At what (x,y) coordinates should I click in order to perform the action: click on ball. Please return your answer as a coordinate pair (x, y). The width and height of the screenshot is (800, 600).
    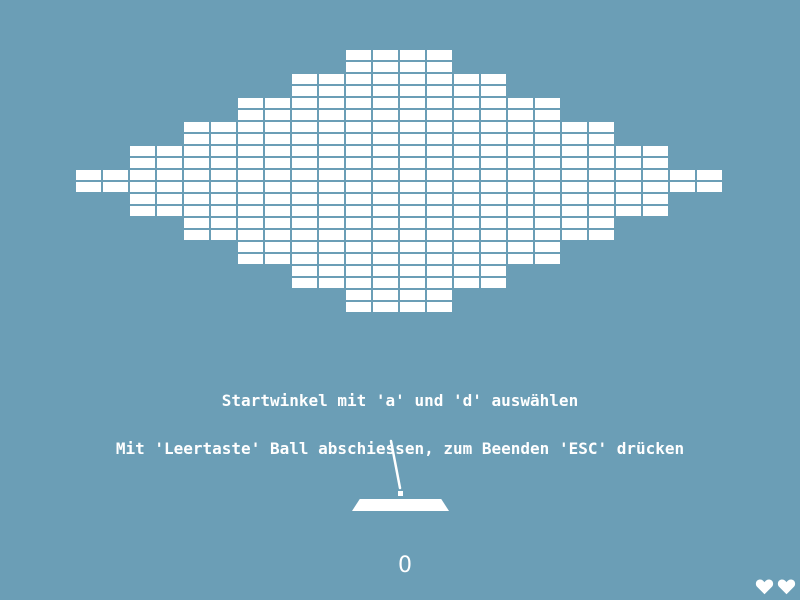
    Looking at the image, I should click on (400, 493).